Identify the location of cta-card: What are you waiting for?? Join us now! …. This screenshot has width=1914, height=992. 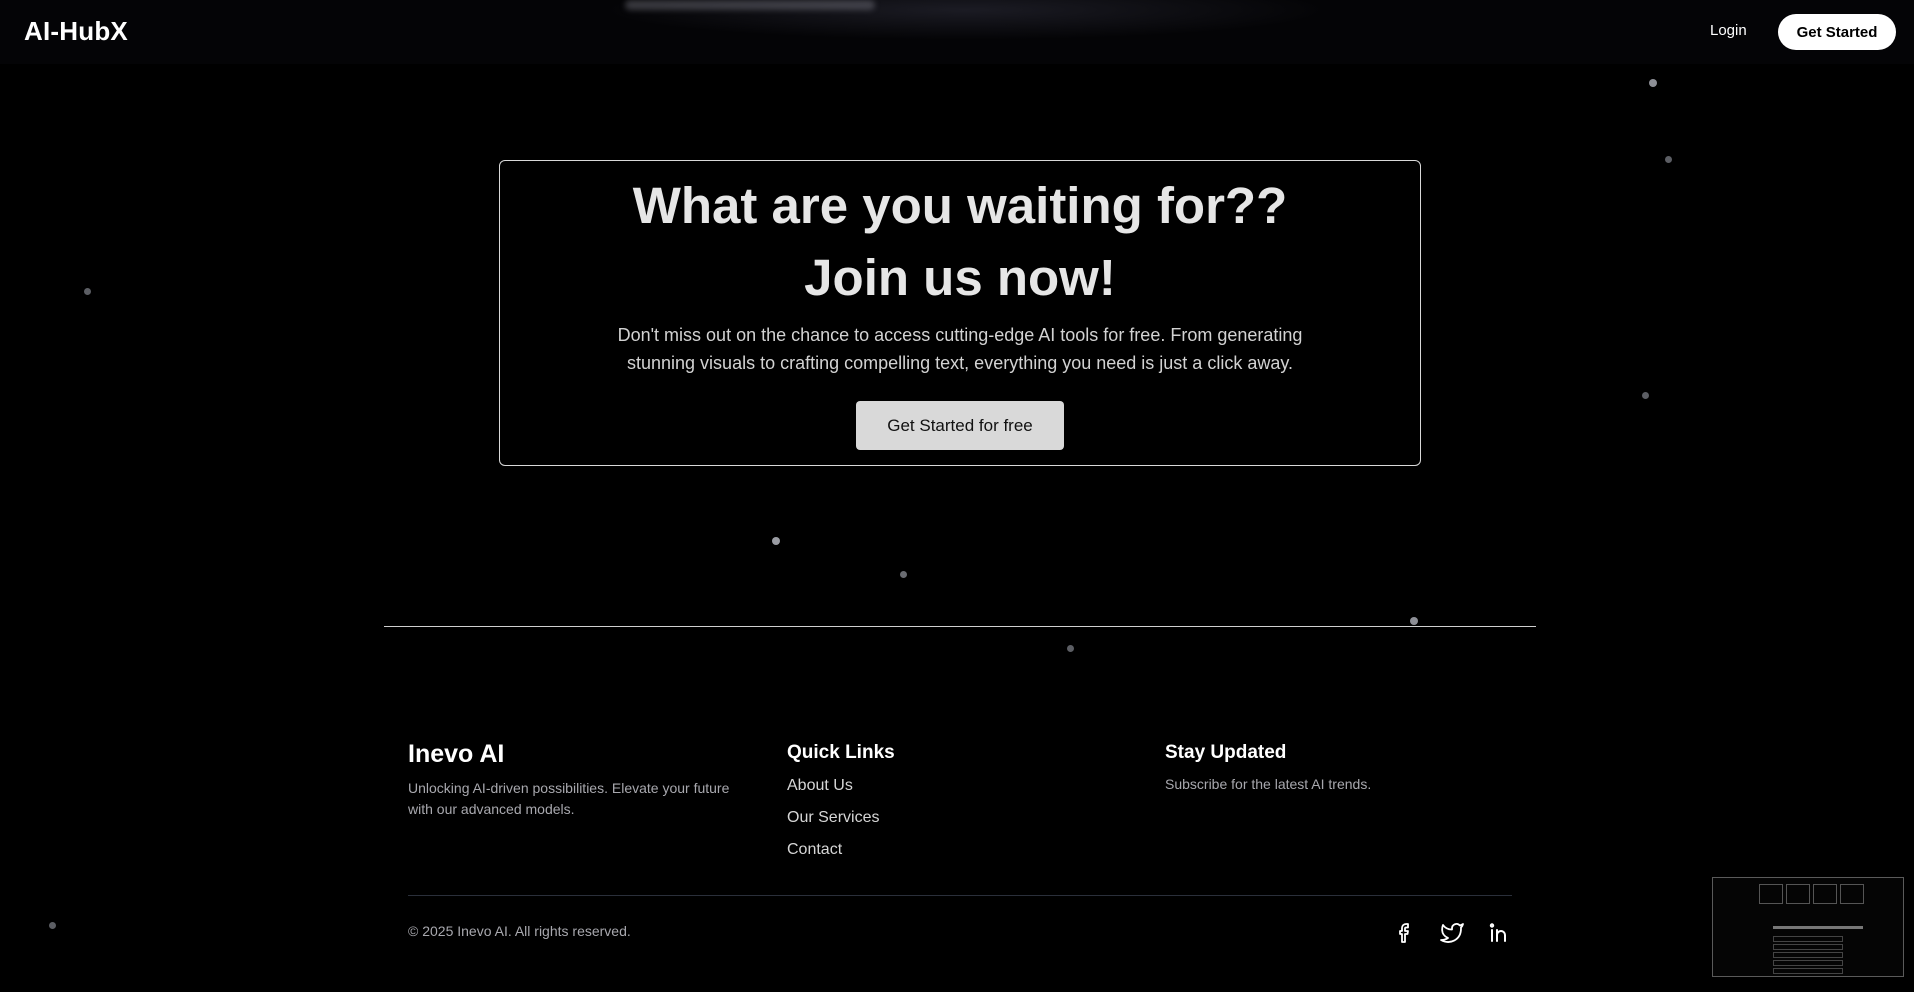
(960, 313).